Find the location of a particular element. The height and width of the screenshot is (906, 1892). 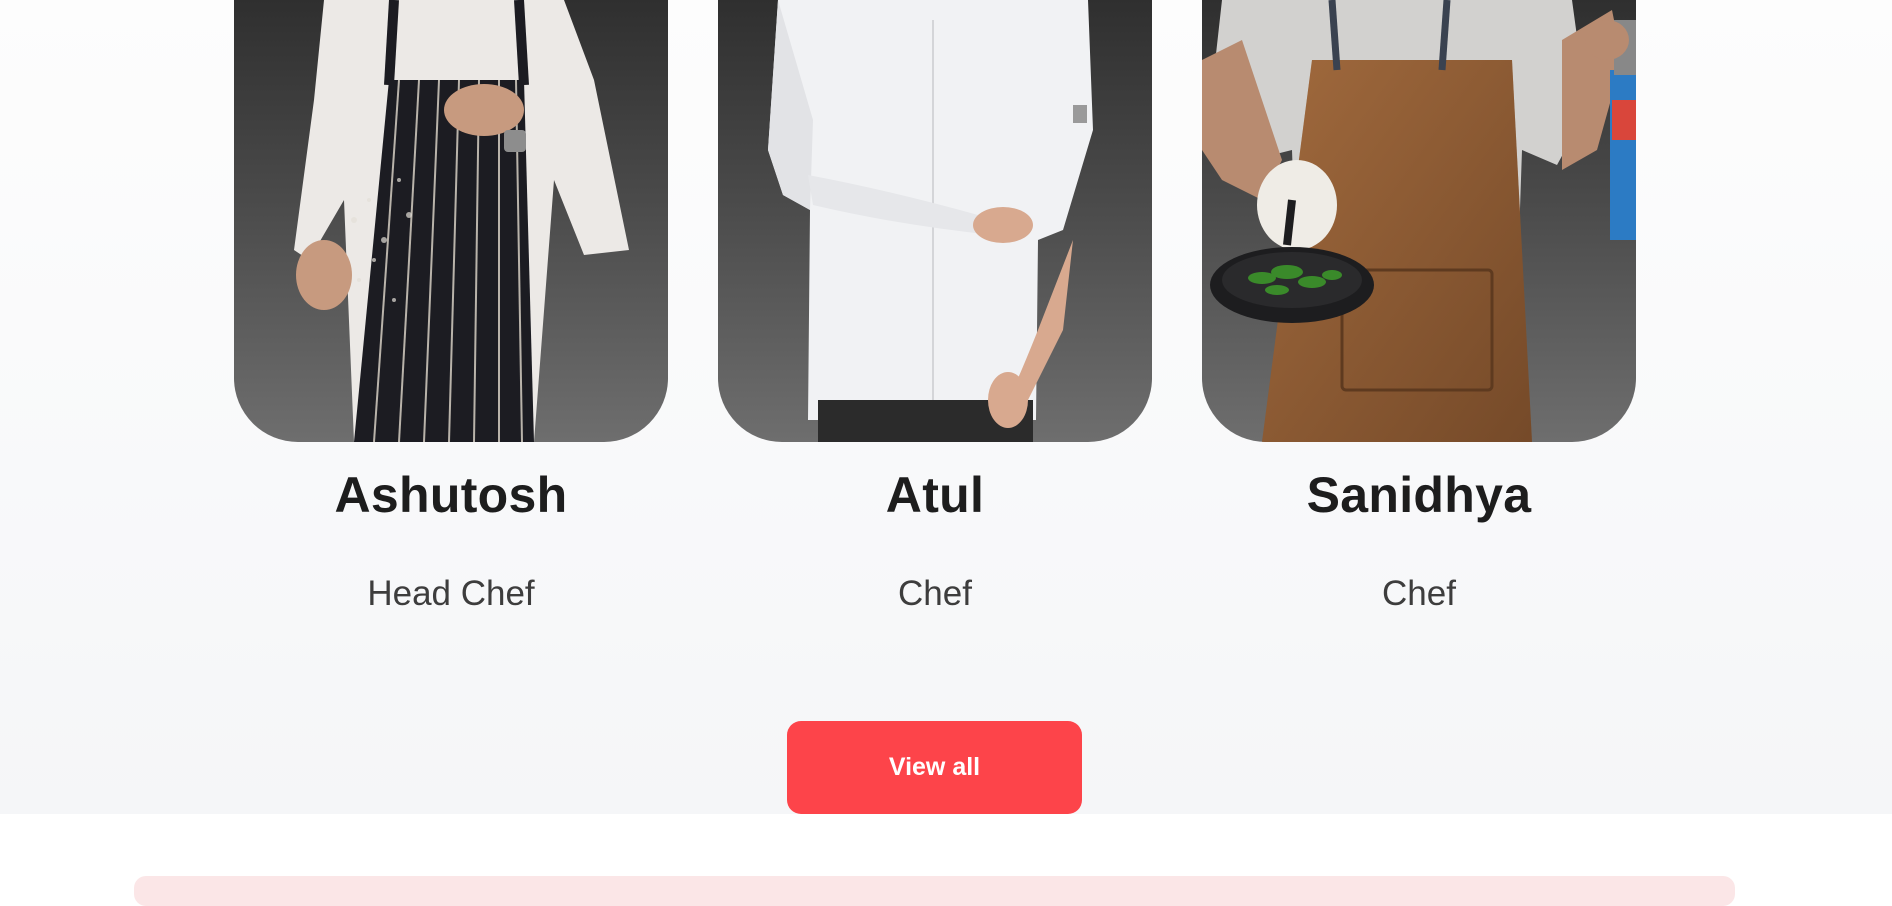

view-all-button: View all is located at coordinates (934, 767).